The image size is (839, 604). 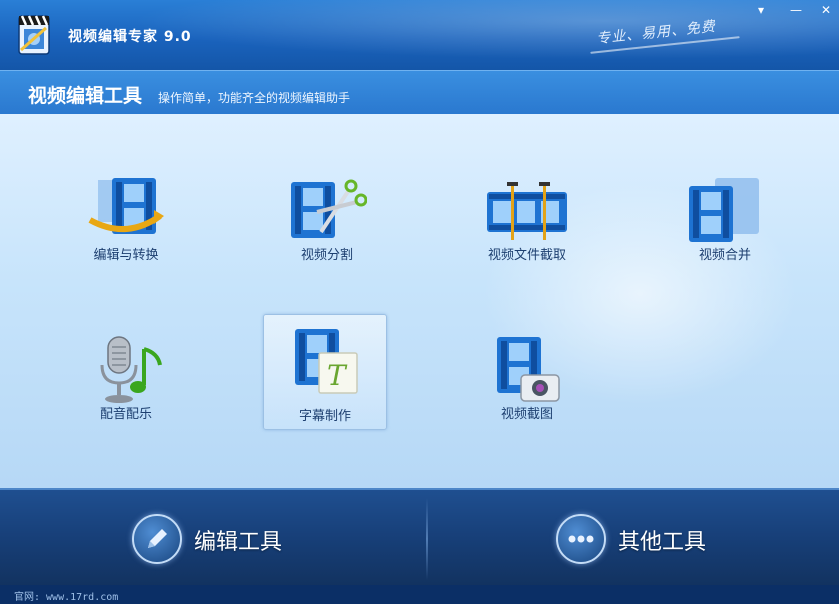 I want to click on tool-edit-convert: 编辑与转换, so click(x=126, y=225).